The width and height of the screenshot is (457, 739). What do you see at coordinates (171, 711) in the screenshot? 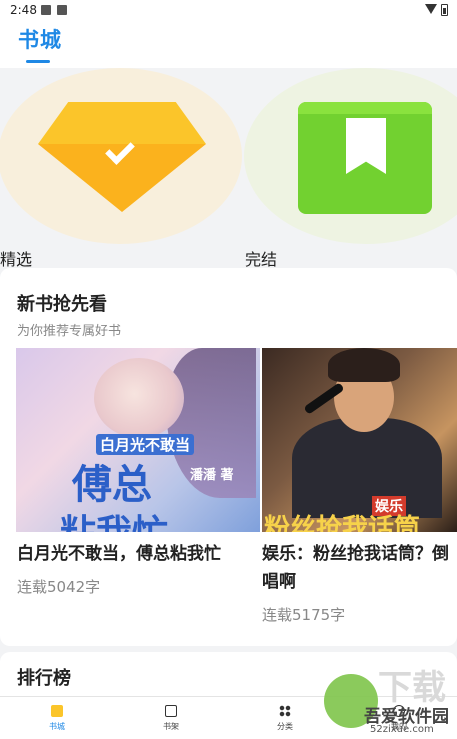
I see `bookshelf-icon` at bounding box center [171, 711].